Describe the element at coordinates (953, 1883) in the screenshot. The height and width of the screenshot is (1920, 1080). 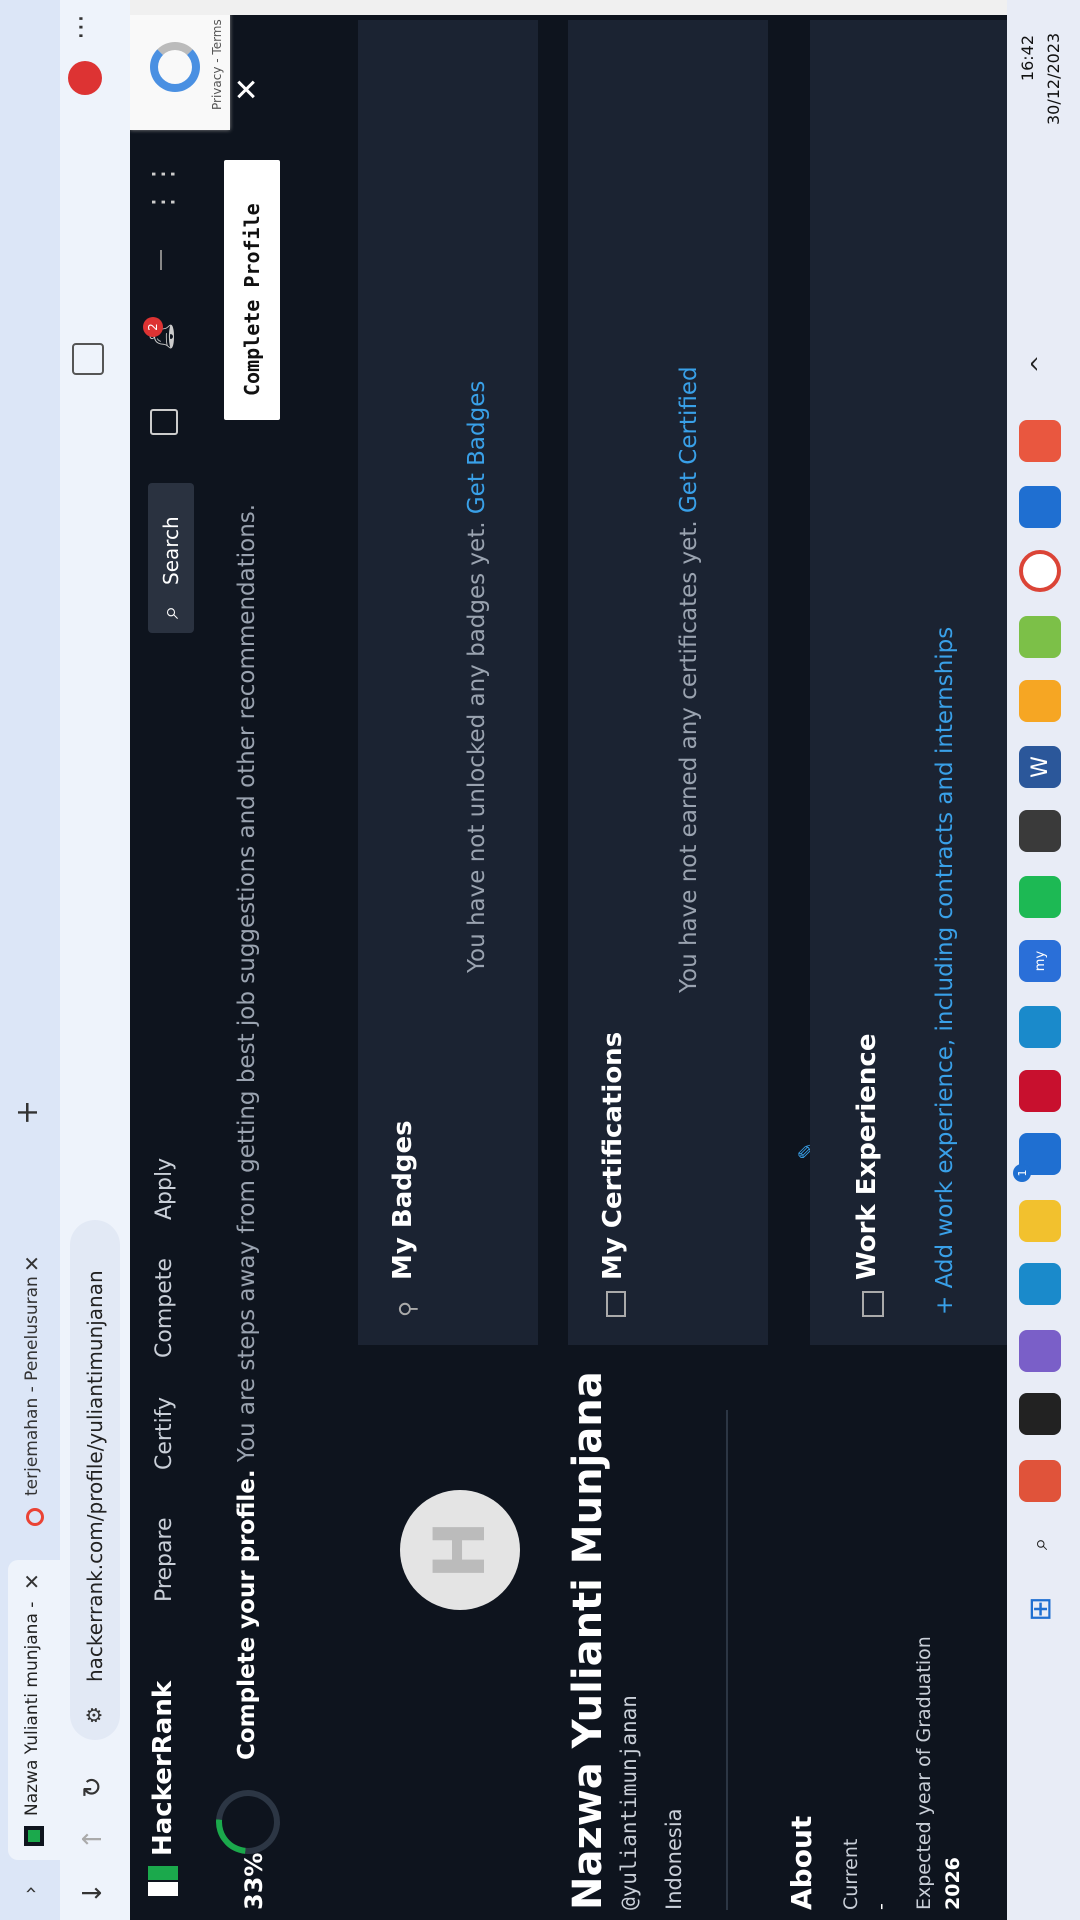
I see `graduation-year: 2026` at that location.